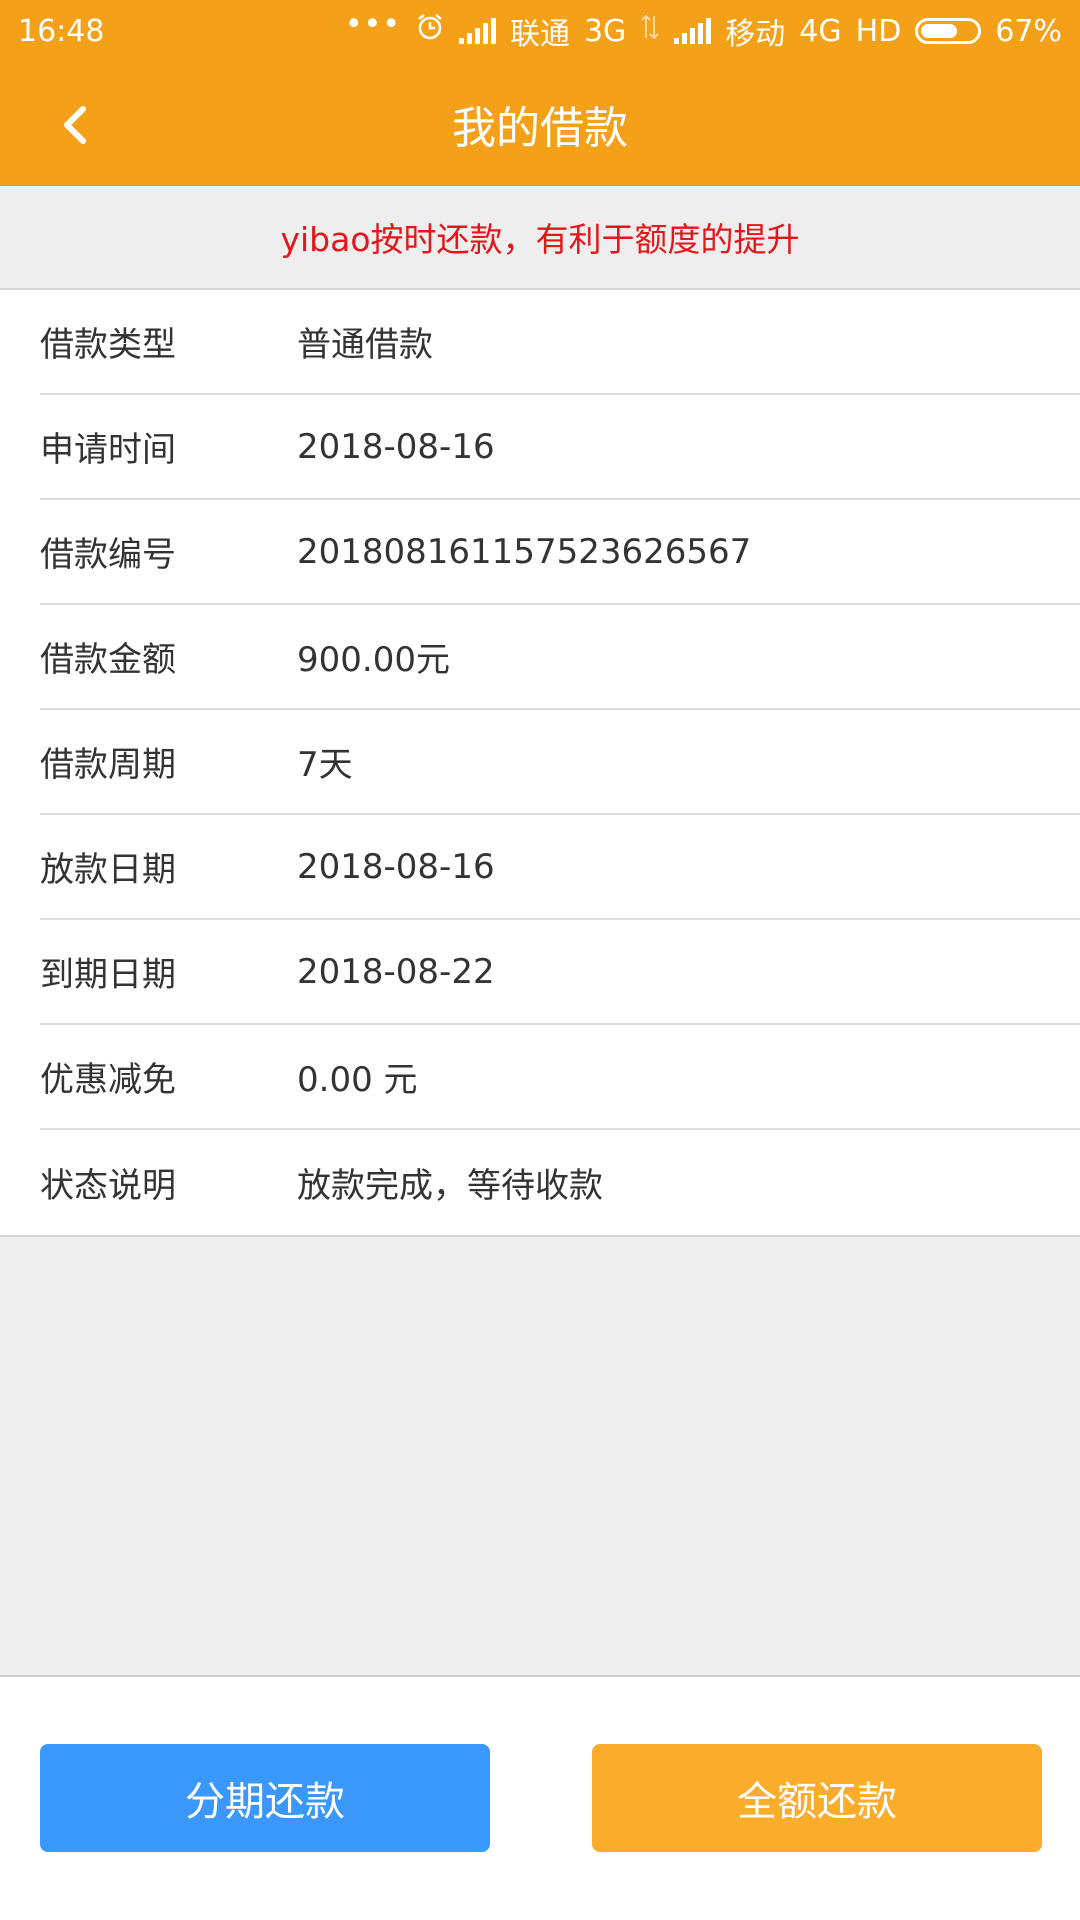 The image size is (1080, 1920). What do you see at coordinates (108, 660) in the screenshot?
I see `detail-label: 借款金额` at bounding box center [108, 660].